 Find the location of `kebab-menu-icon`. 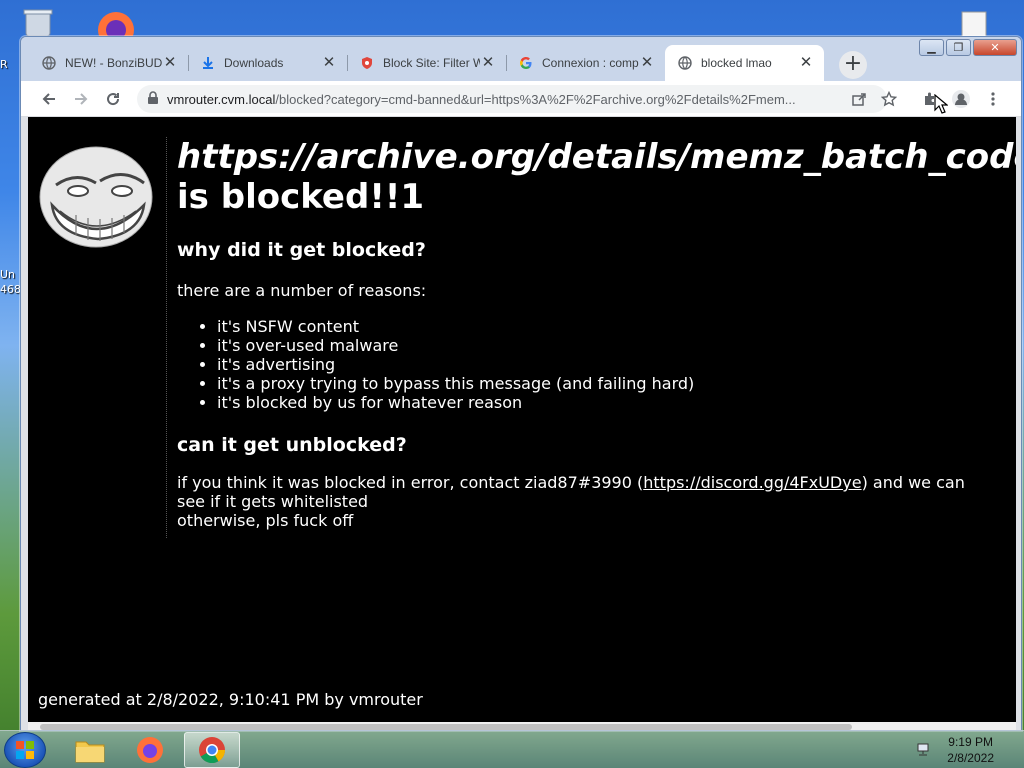

kebab-menu-icon is located at coordinates (993, 99).